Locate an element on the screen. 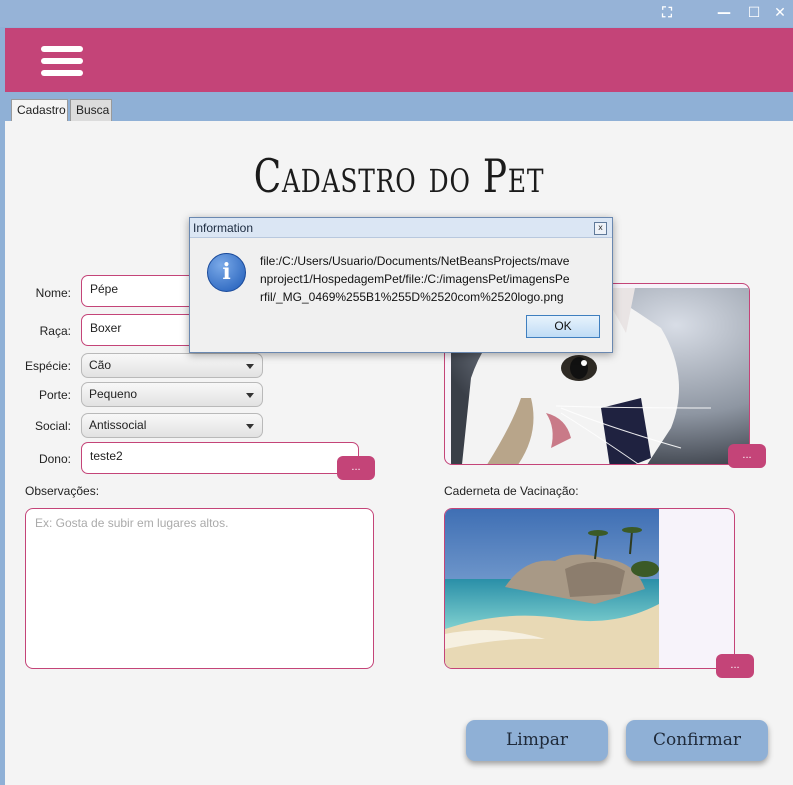  caderneta-label: Caderneta de Vacinação: is located at coordinates (511, 491).